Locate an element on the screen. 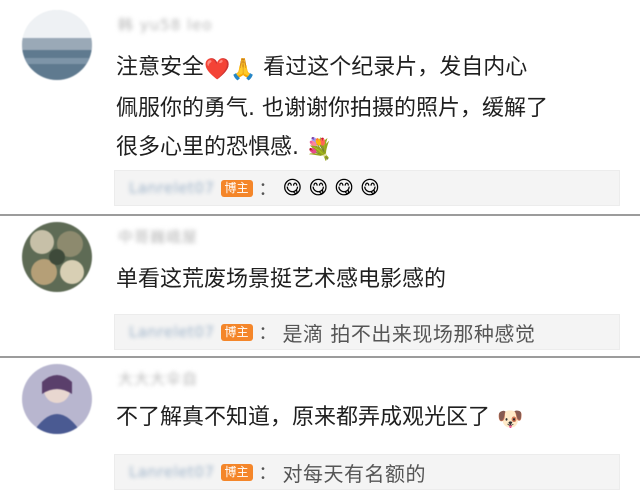 Image resolution: width=640 pixels, height=491 pixels. comment-text: 不了解真不知道，原来都弄成观光区了 🐶 is located at coordinates (368, 418).